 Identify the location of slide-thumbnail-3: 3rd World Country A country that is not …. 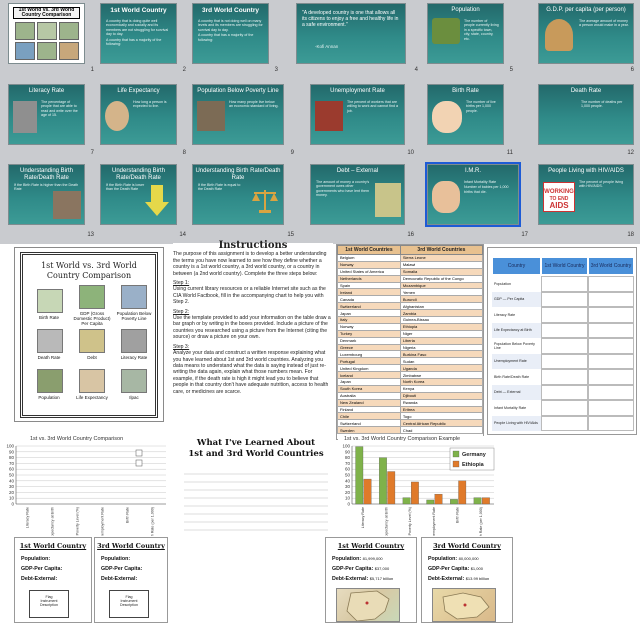
(230, 33).